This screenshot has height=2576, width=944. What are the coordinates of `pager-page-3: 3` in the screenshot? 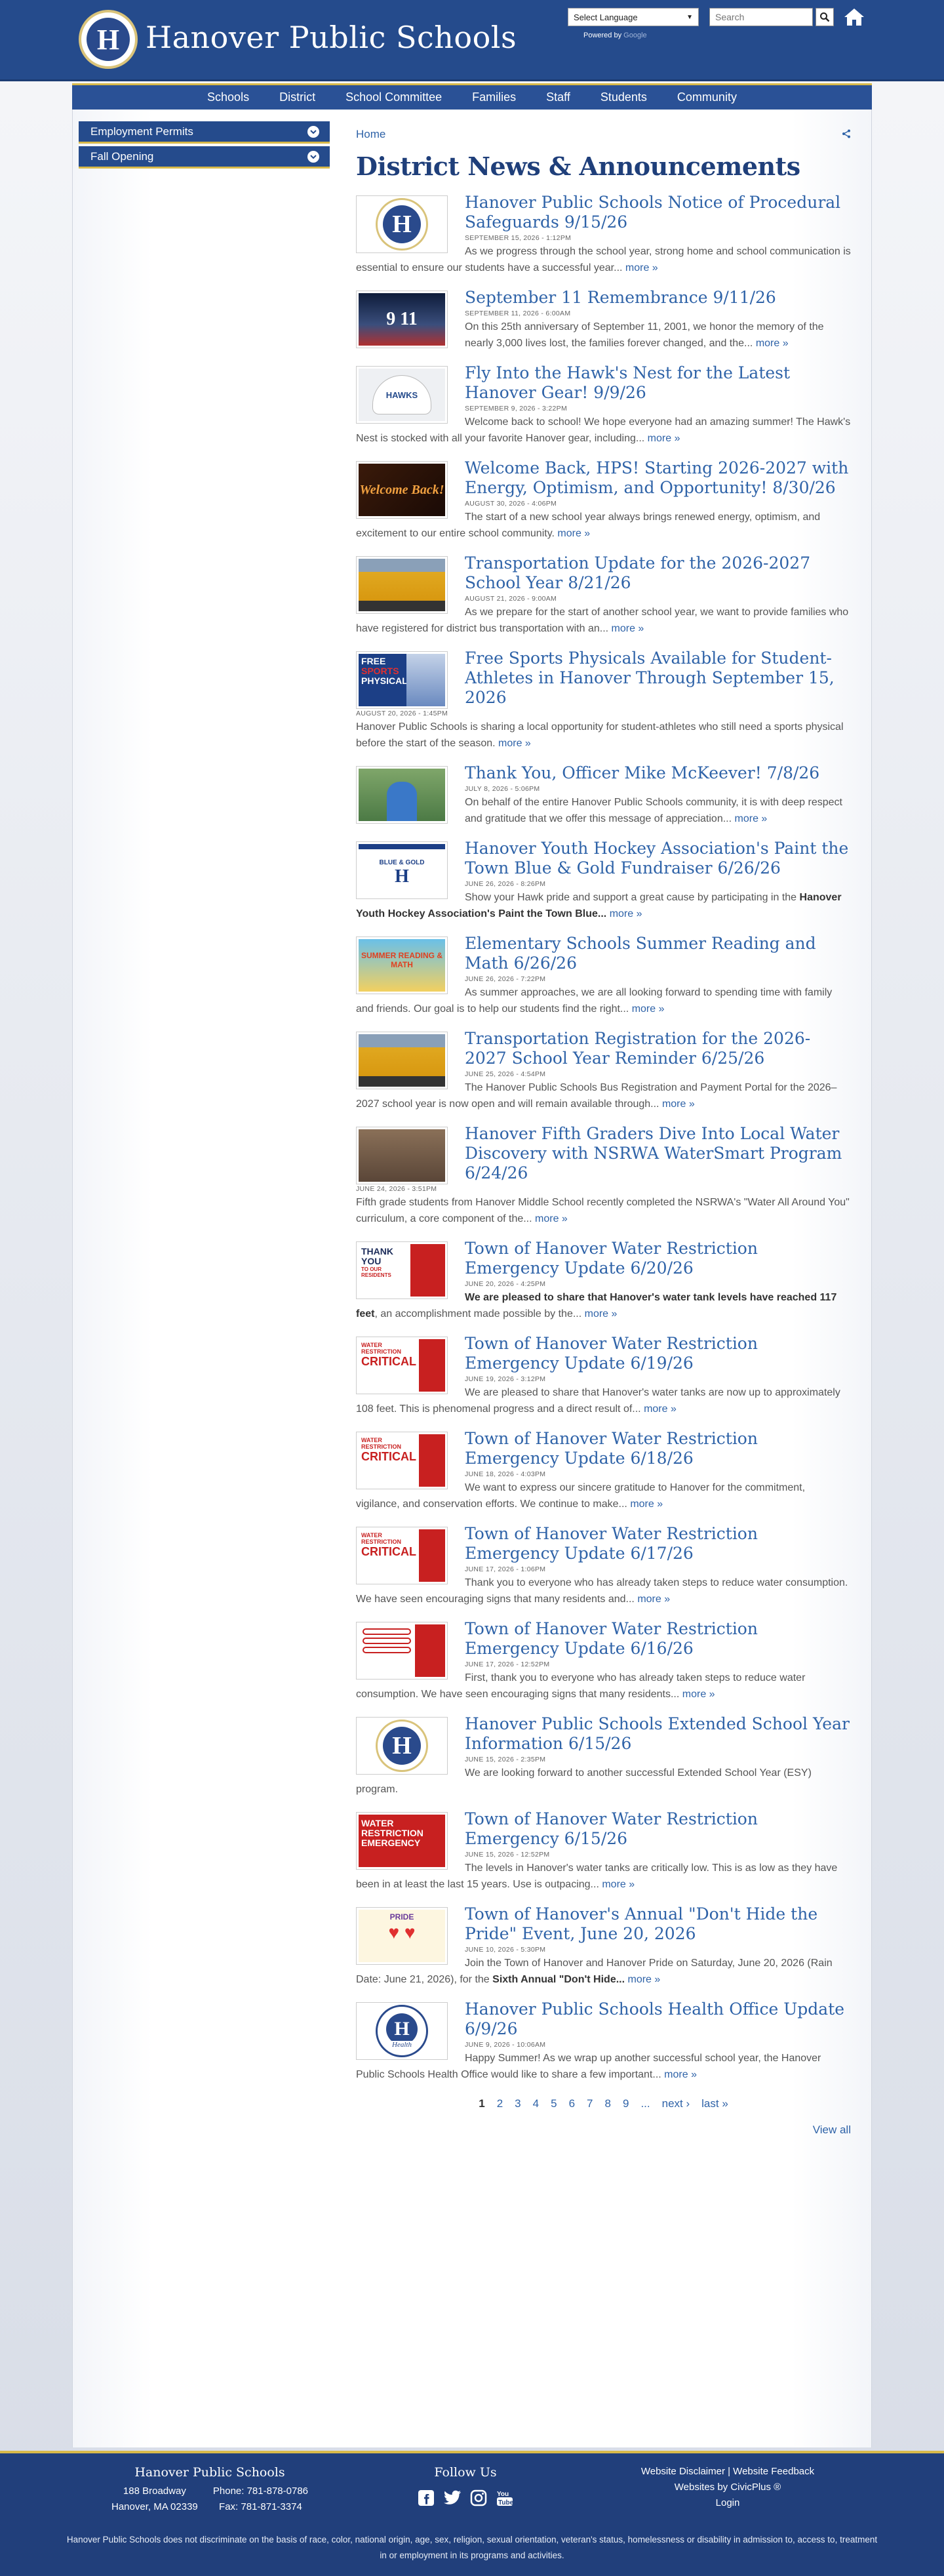 It's located at (518, 2103).